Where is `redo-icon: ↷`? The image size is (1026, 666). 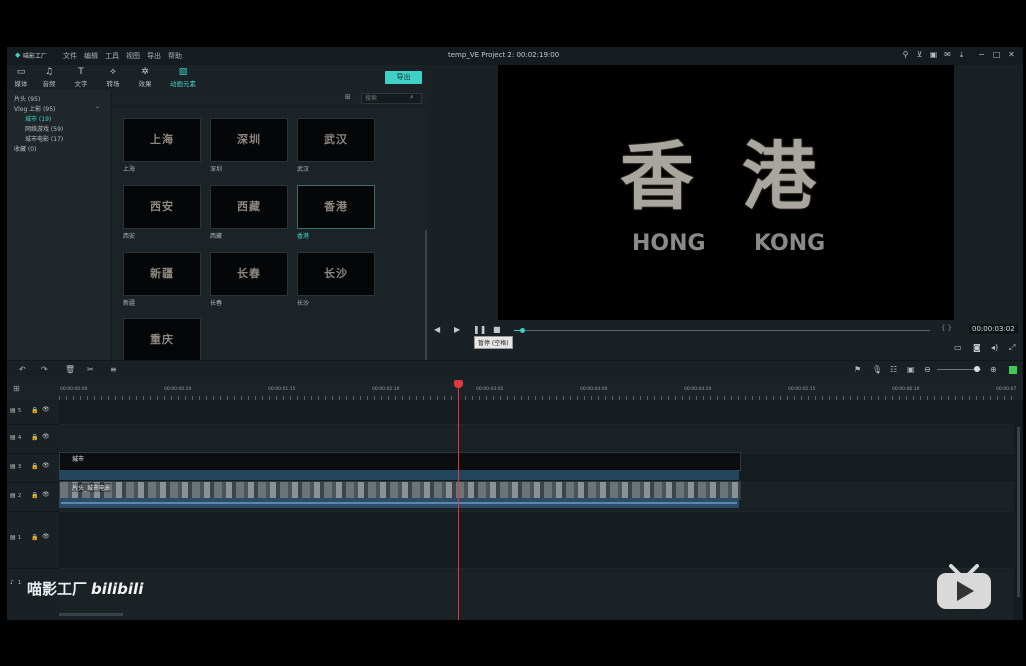 redo-icon: ↷ is located at coordinates (44, 369).